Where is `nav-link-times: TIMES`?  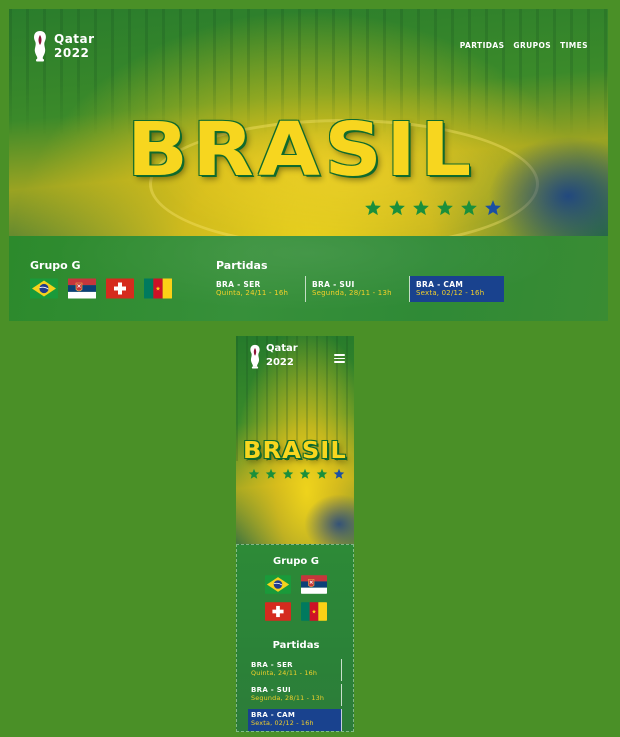
nav-link-times: TIMES is located at coordinates (574, 45).